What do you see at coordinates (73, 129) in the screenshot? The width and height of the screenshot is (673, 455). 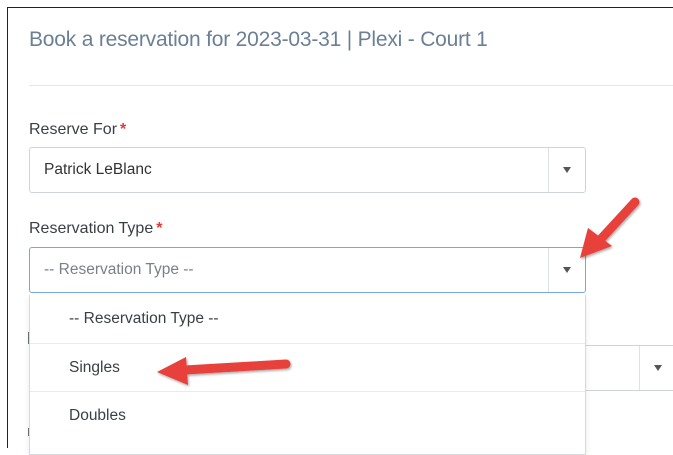 I see `reserve-for-label-text: Reserve For` at bounding box center [73, 129].